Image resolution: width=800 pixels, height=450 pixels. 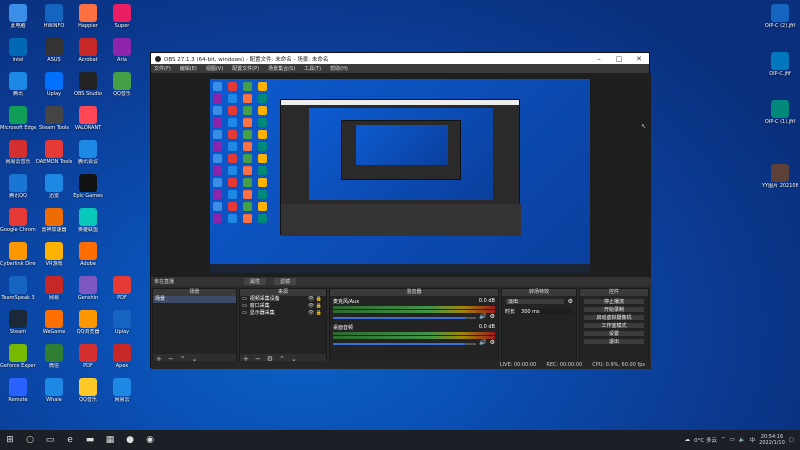 I want to click on desktop-icon: 网易云音乐, so click(x=18, y=152).